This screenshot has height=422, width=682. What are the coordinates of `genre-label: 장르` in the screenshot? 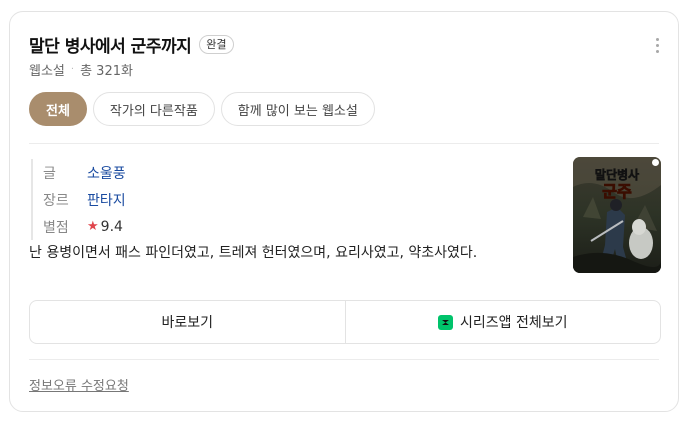 It's located at (56, 200).